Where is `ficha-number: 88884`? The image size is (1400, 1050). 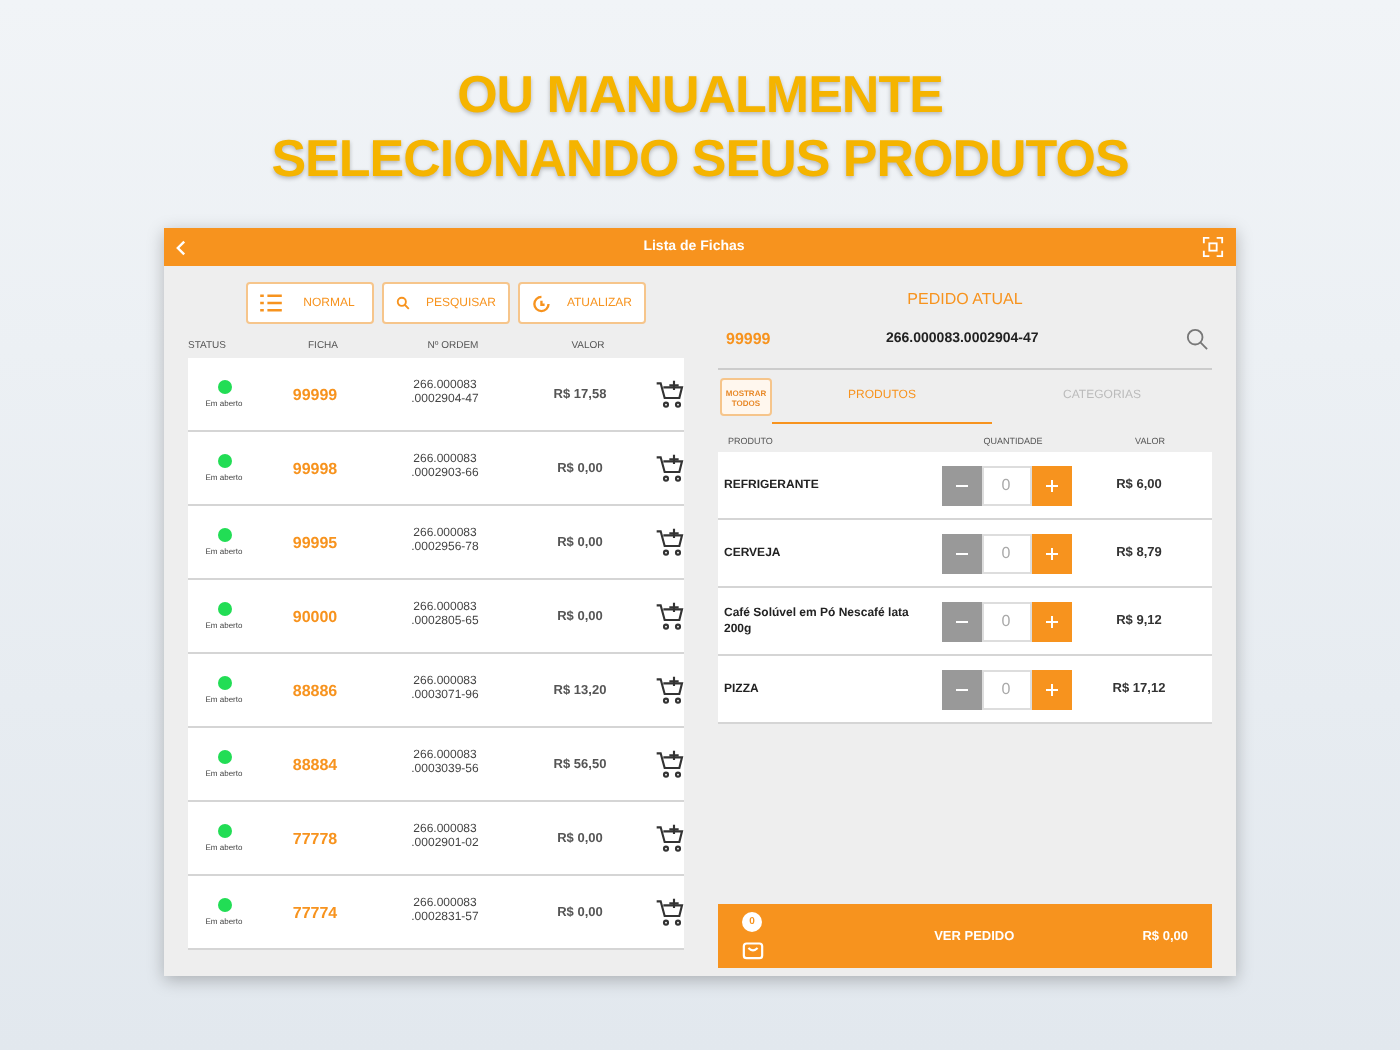
ficha-number: 88884 is located at coordinates (315, 764).